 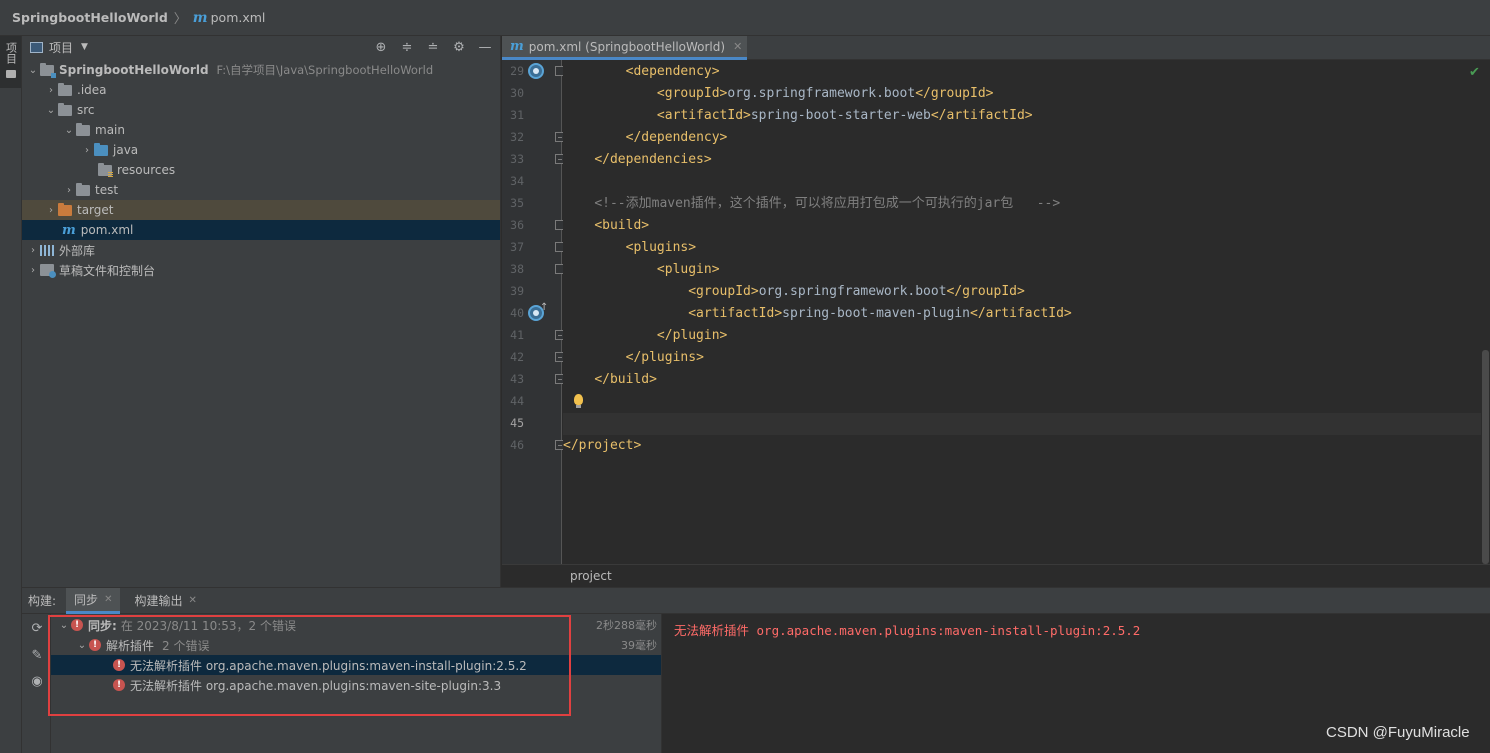 What do you see at coordinates (261, 210) in the screenshot?
I see `tree-item-target: › target` at bounding box center [261, 210].